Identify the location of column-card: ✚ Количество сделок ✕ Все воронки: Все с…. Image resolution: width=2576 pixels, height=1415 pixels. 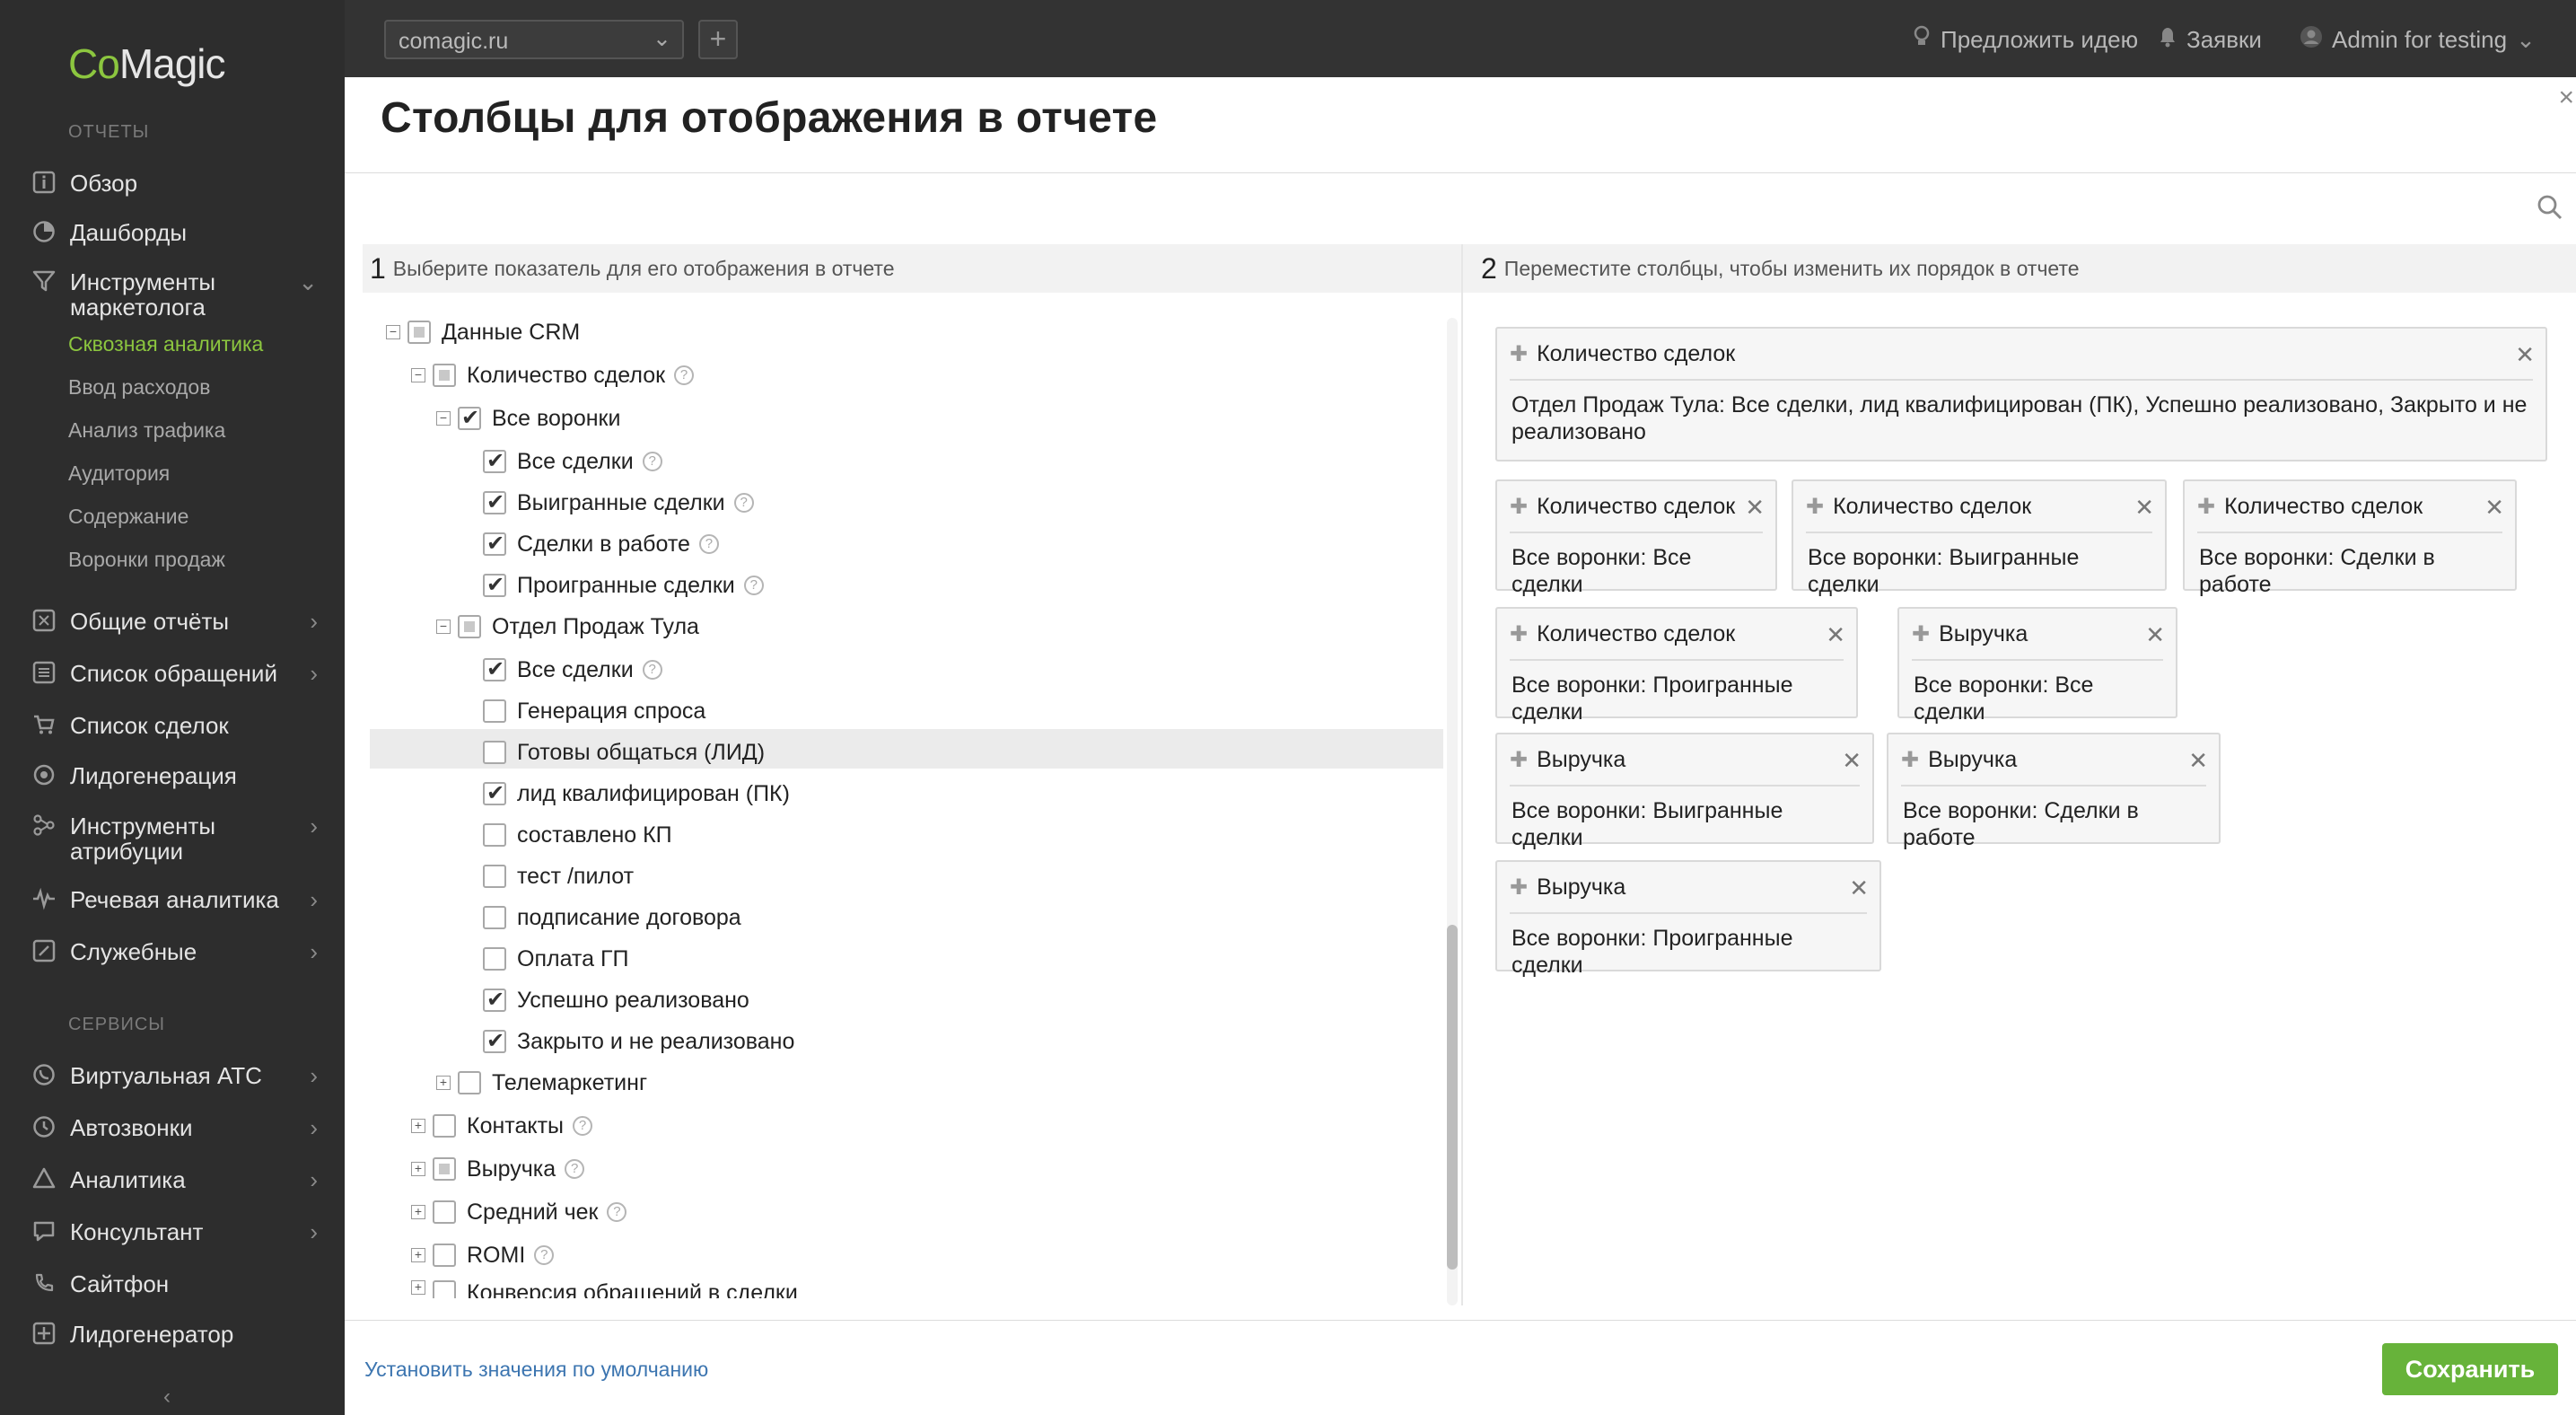
(1636, 538).